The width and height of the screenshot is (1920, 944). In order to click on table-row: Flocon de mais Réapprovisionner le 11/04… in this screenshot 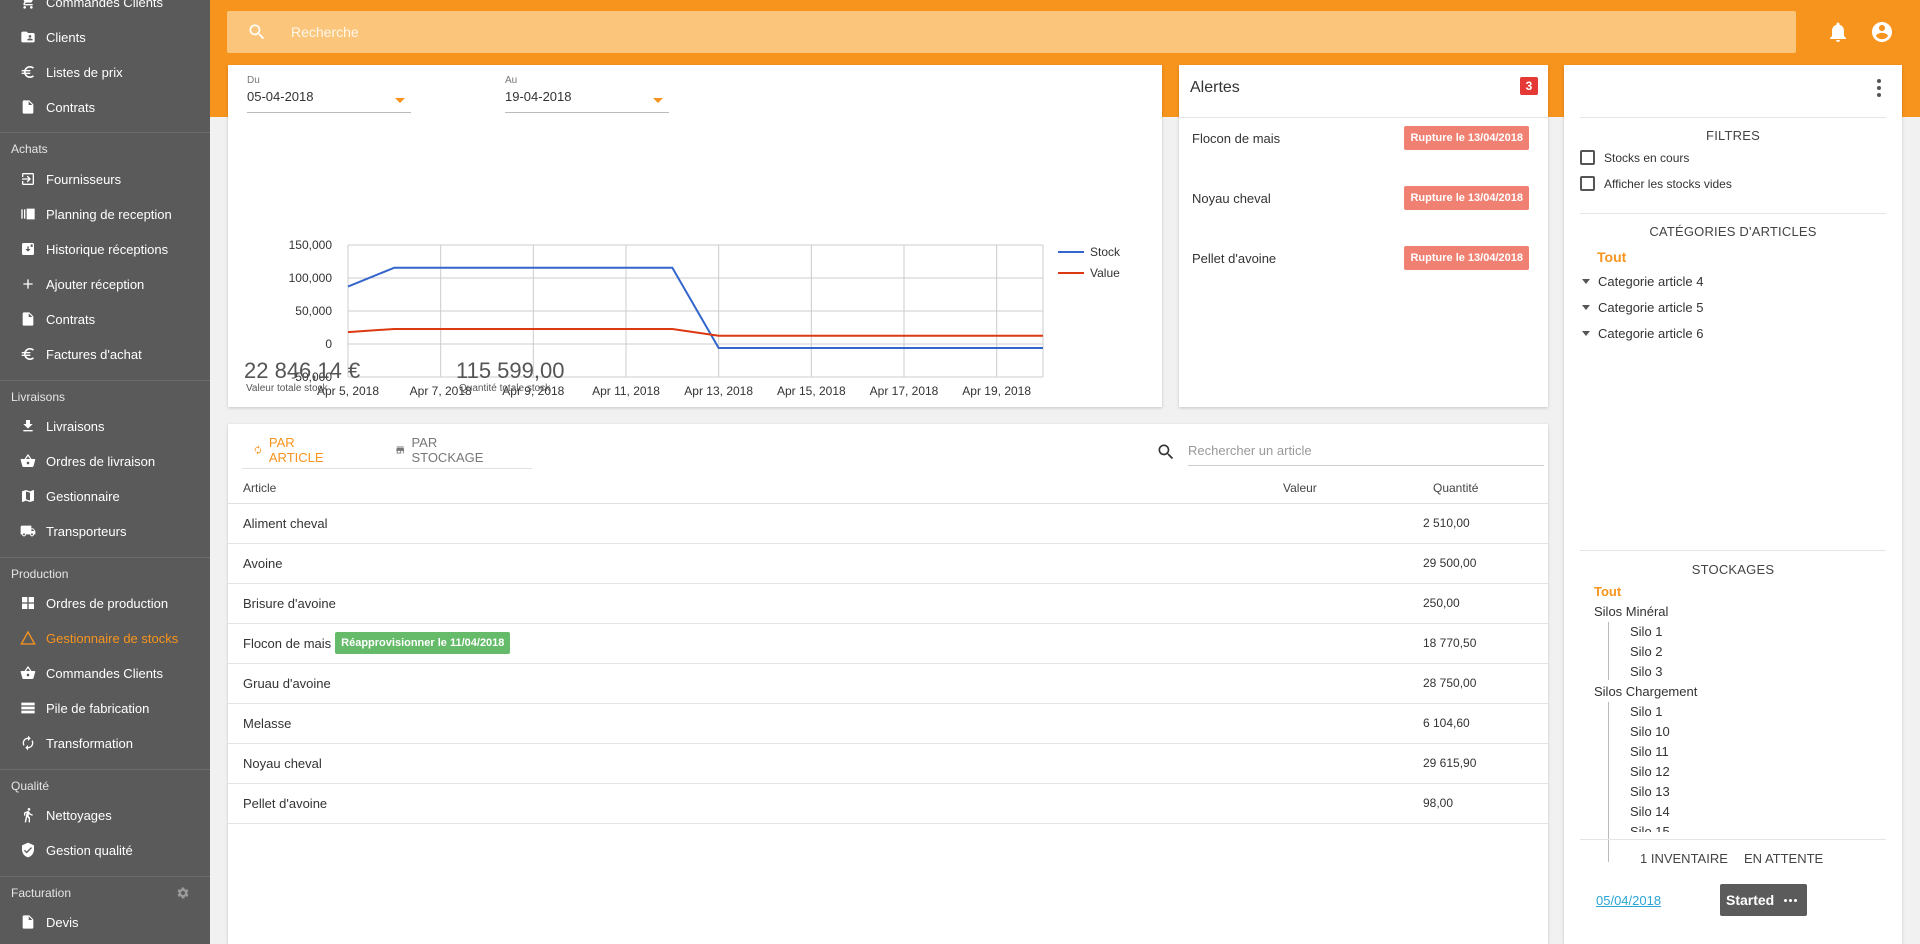, I will do `click(888, 644)`.